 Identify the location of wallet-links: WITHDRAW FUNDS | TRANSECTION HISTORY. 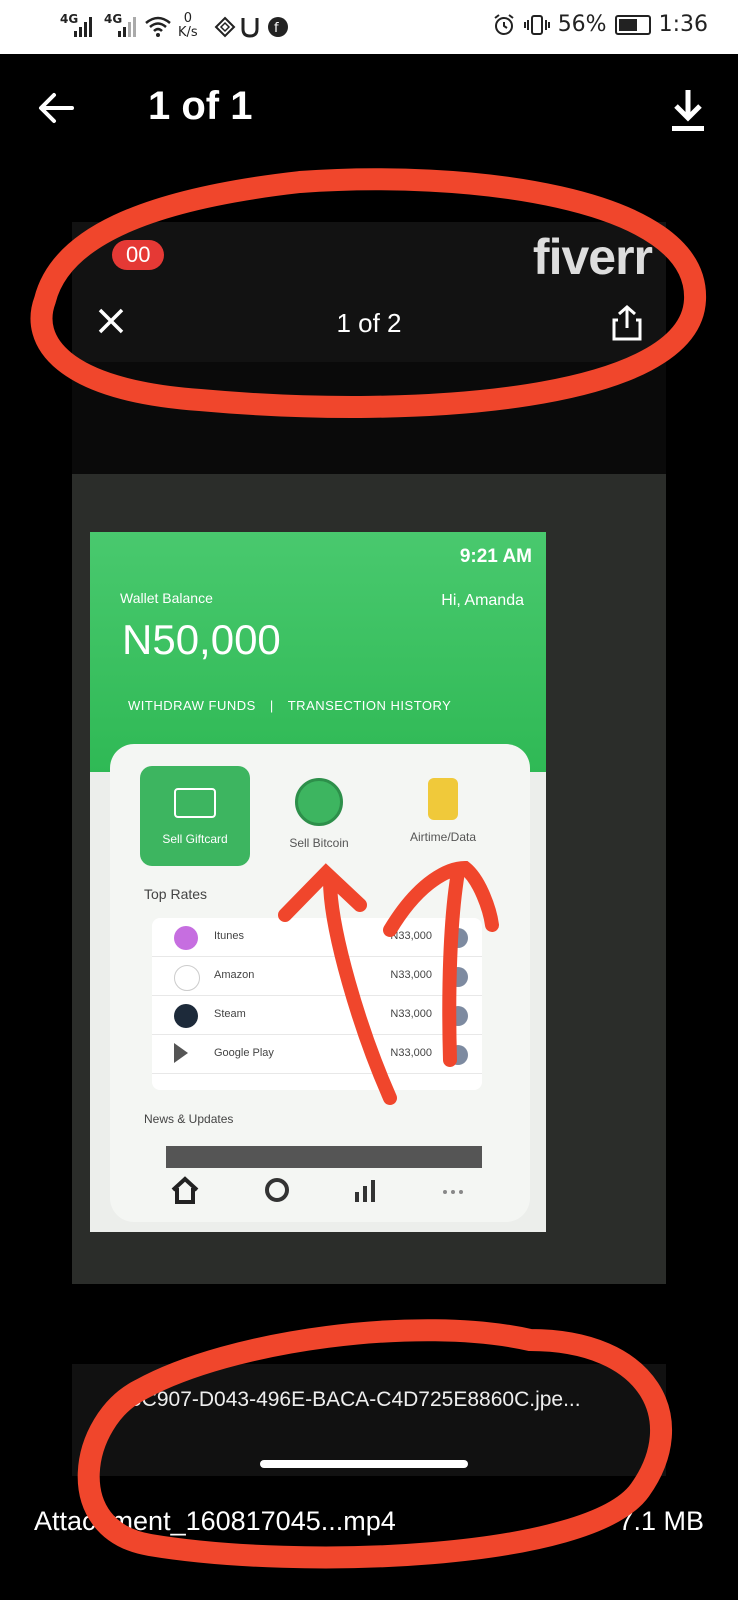
(289, 705).